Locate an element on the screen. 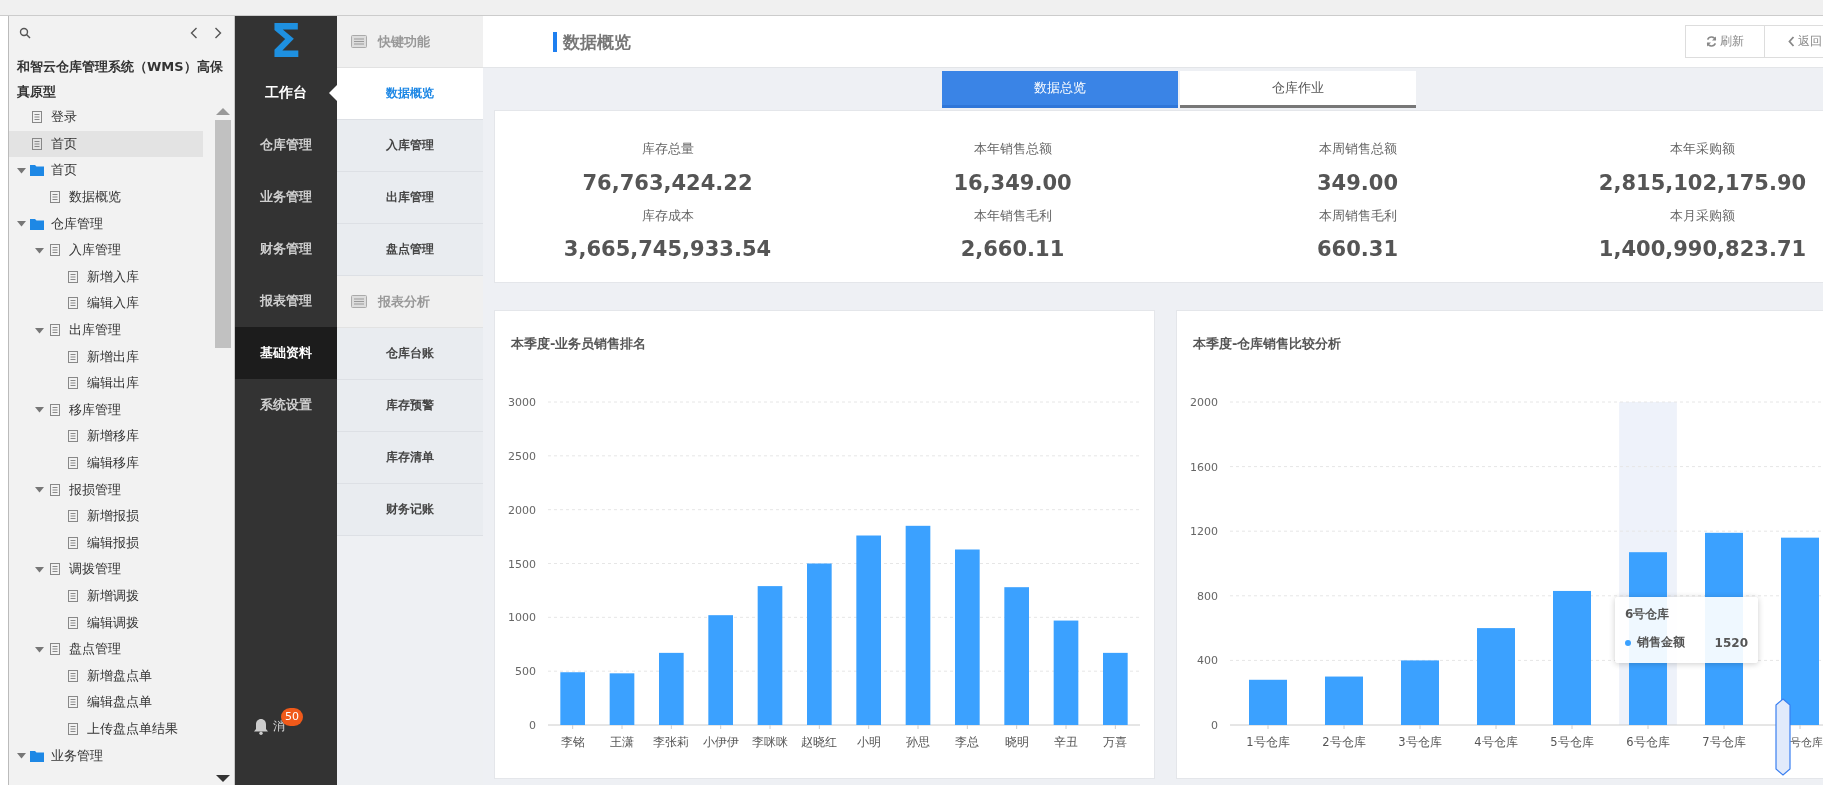 The width and height of the screenshot is (1823, 785). submenu-item: 仓库台账 is located at coordinates (410, 354).